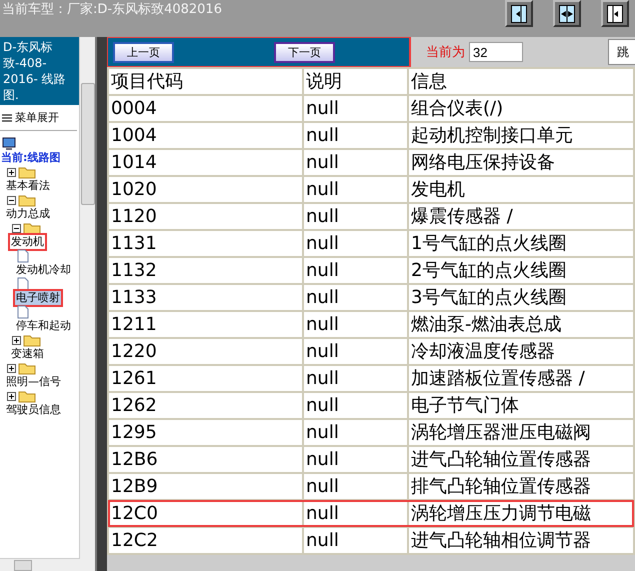 The height and width of the screenshot is (571, 635). I want to click on table-cell: 爆震传感器 /, so click(521, 216).